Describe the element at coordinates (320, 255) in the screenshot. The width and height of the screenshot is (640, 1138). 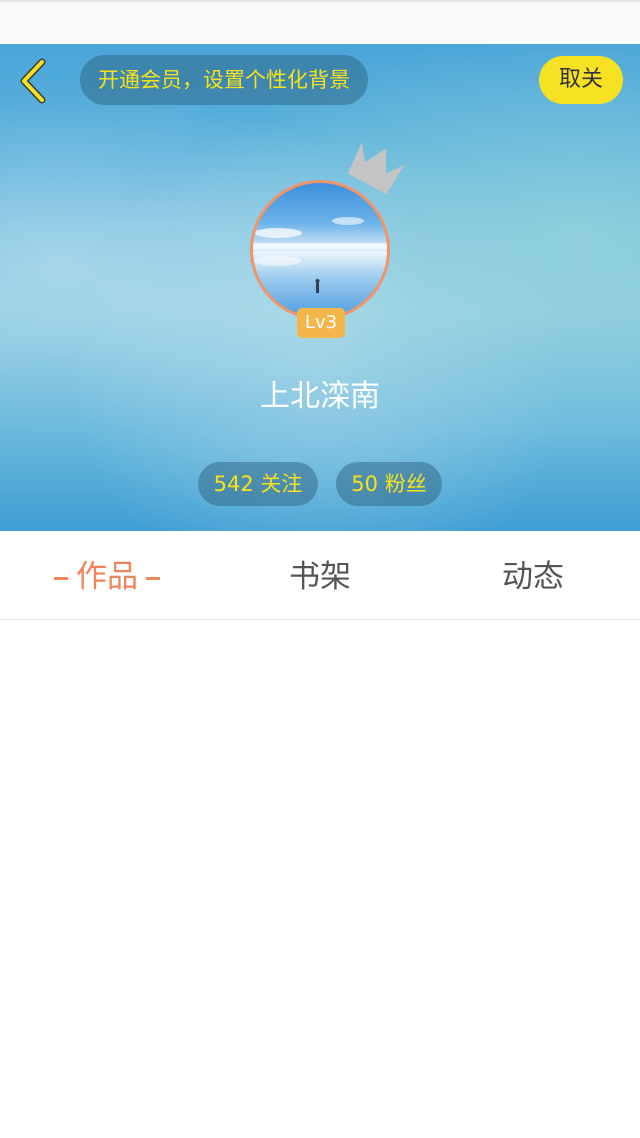
I see `avatar-image` at that location.